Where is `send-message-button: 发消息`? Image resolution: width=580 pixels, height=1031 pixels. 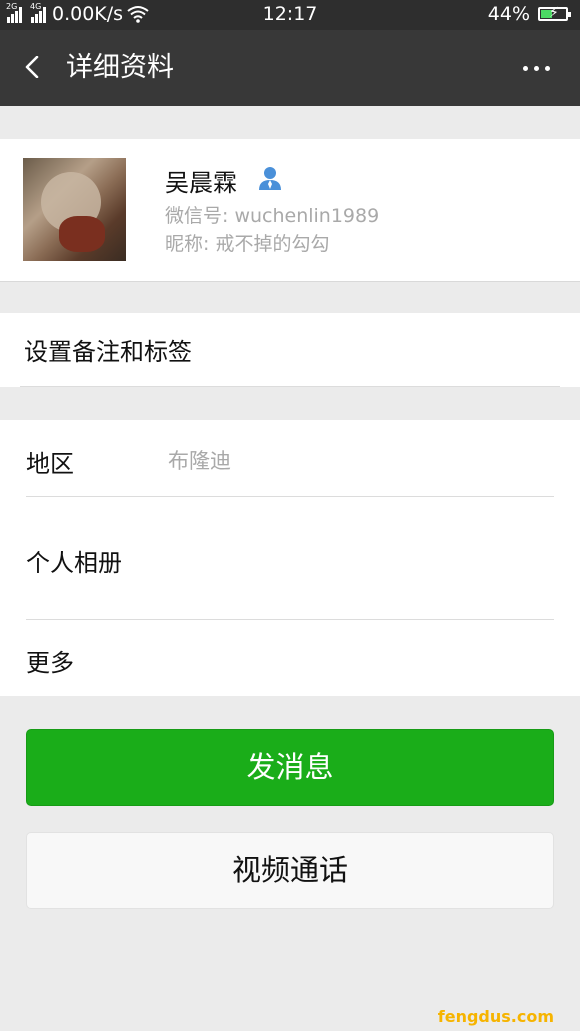 send-message-button: 发消息 is located at coordinates (290, 767).